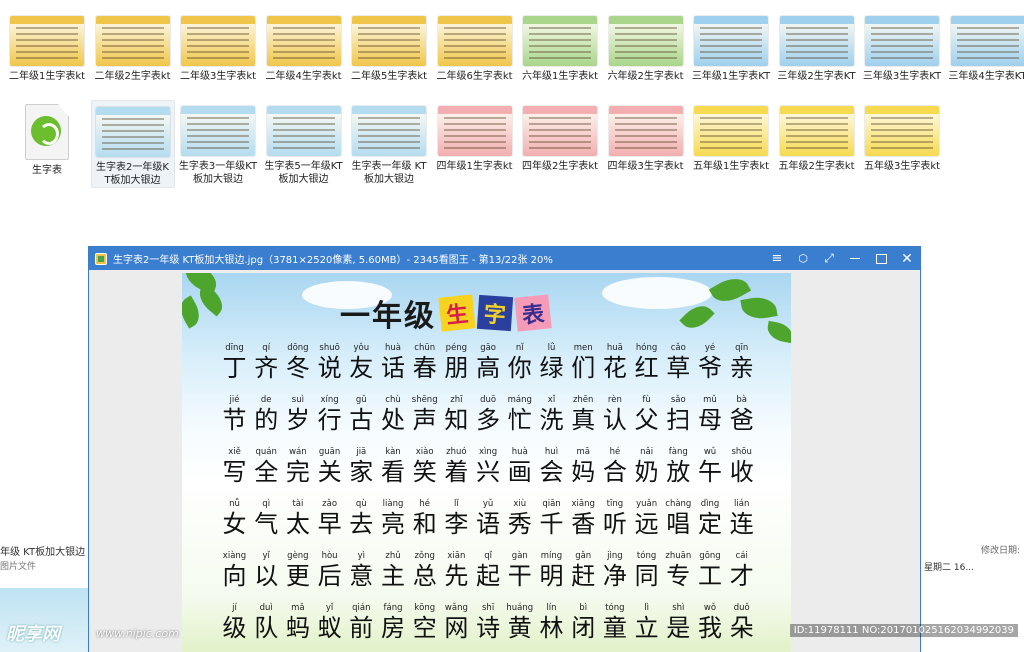 Image resolution: width=1024 pixels, height=652 pixels. What do you see at coordinates (47, 138) in the screenshot?
I see `file-item: 生字表` at bounding box center [47, 138].